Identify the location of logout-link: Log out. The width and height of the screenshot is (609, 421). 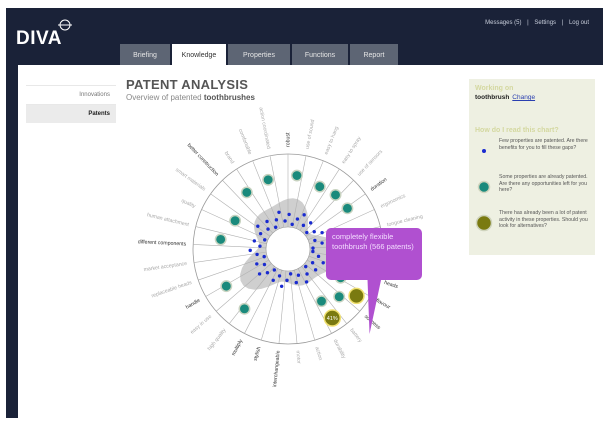
(579, 23).